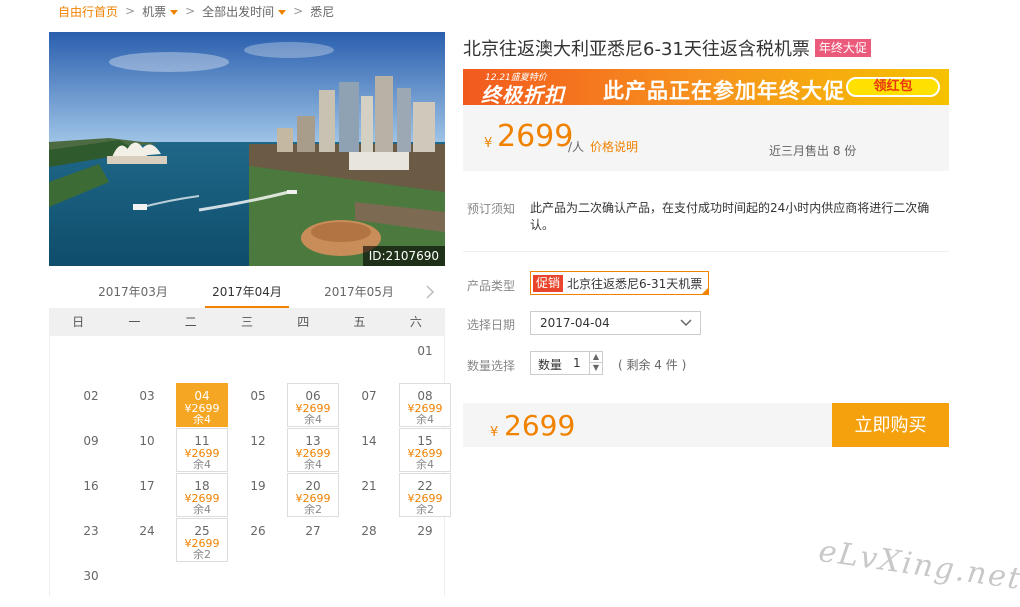  Describe the element at coordinates (313, 540) in the screenshot. I see `calendar-day-27: 27` at that location.